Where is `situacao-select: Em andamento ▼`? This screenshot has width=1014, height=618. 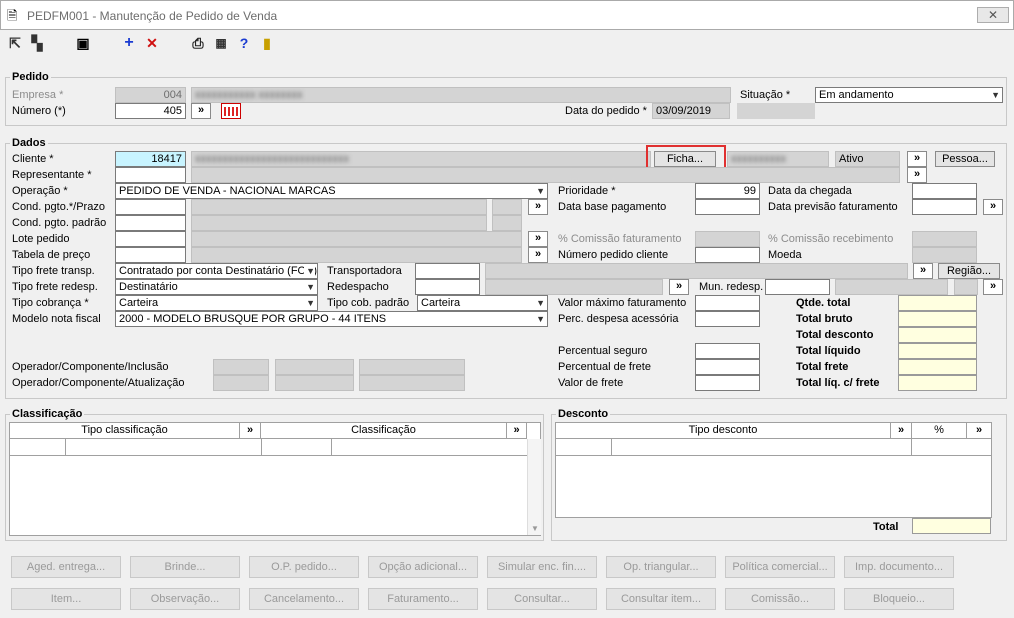
situacao-select: Em andamento ▼ is located at coordinates (909, 95).